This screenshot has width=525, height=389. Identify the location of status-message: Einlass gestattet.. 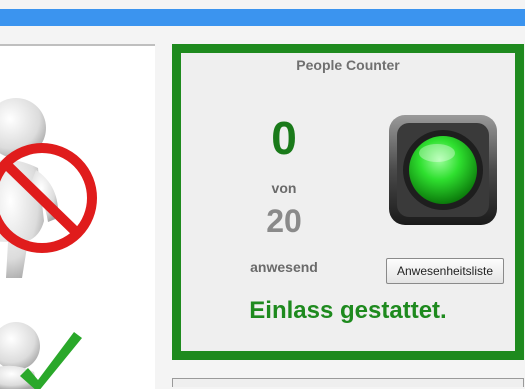
(348, 310).